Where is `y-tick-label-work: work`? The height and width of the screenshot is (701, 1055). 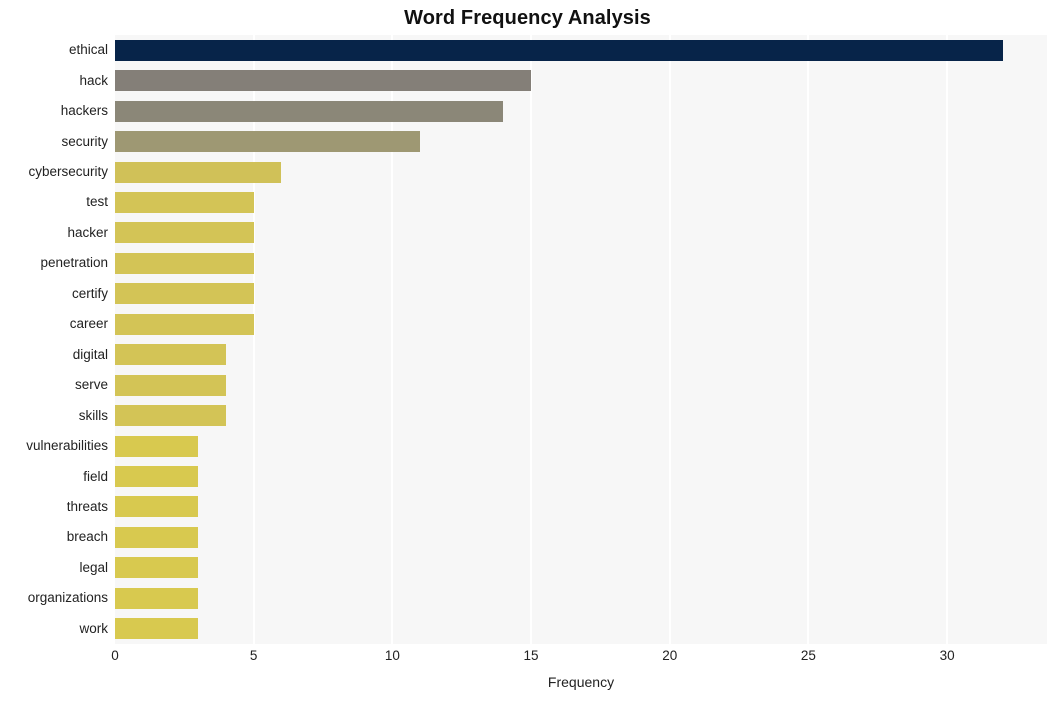 y-tick-label-work: work is located at coordinates (93, 628).